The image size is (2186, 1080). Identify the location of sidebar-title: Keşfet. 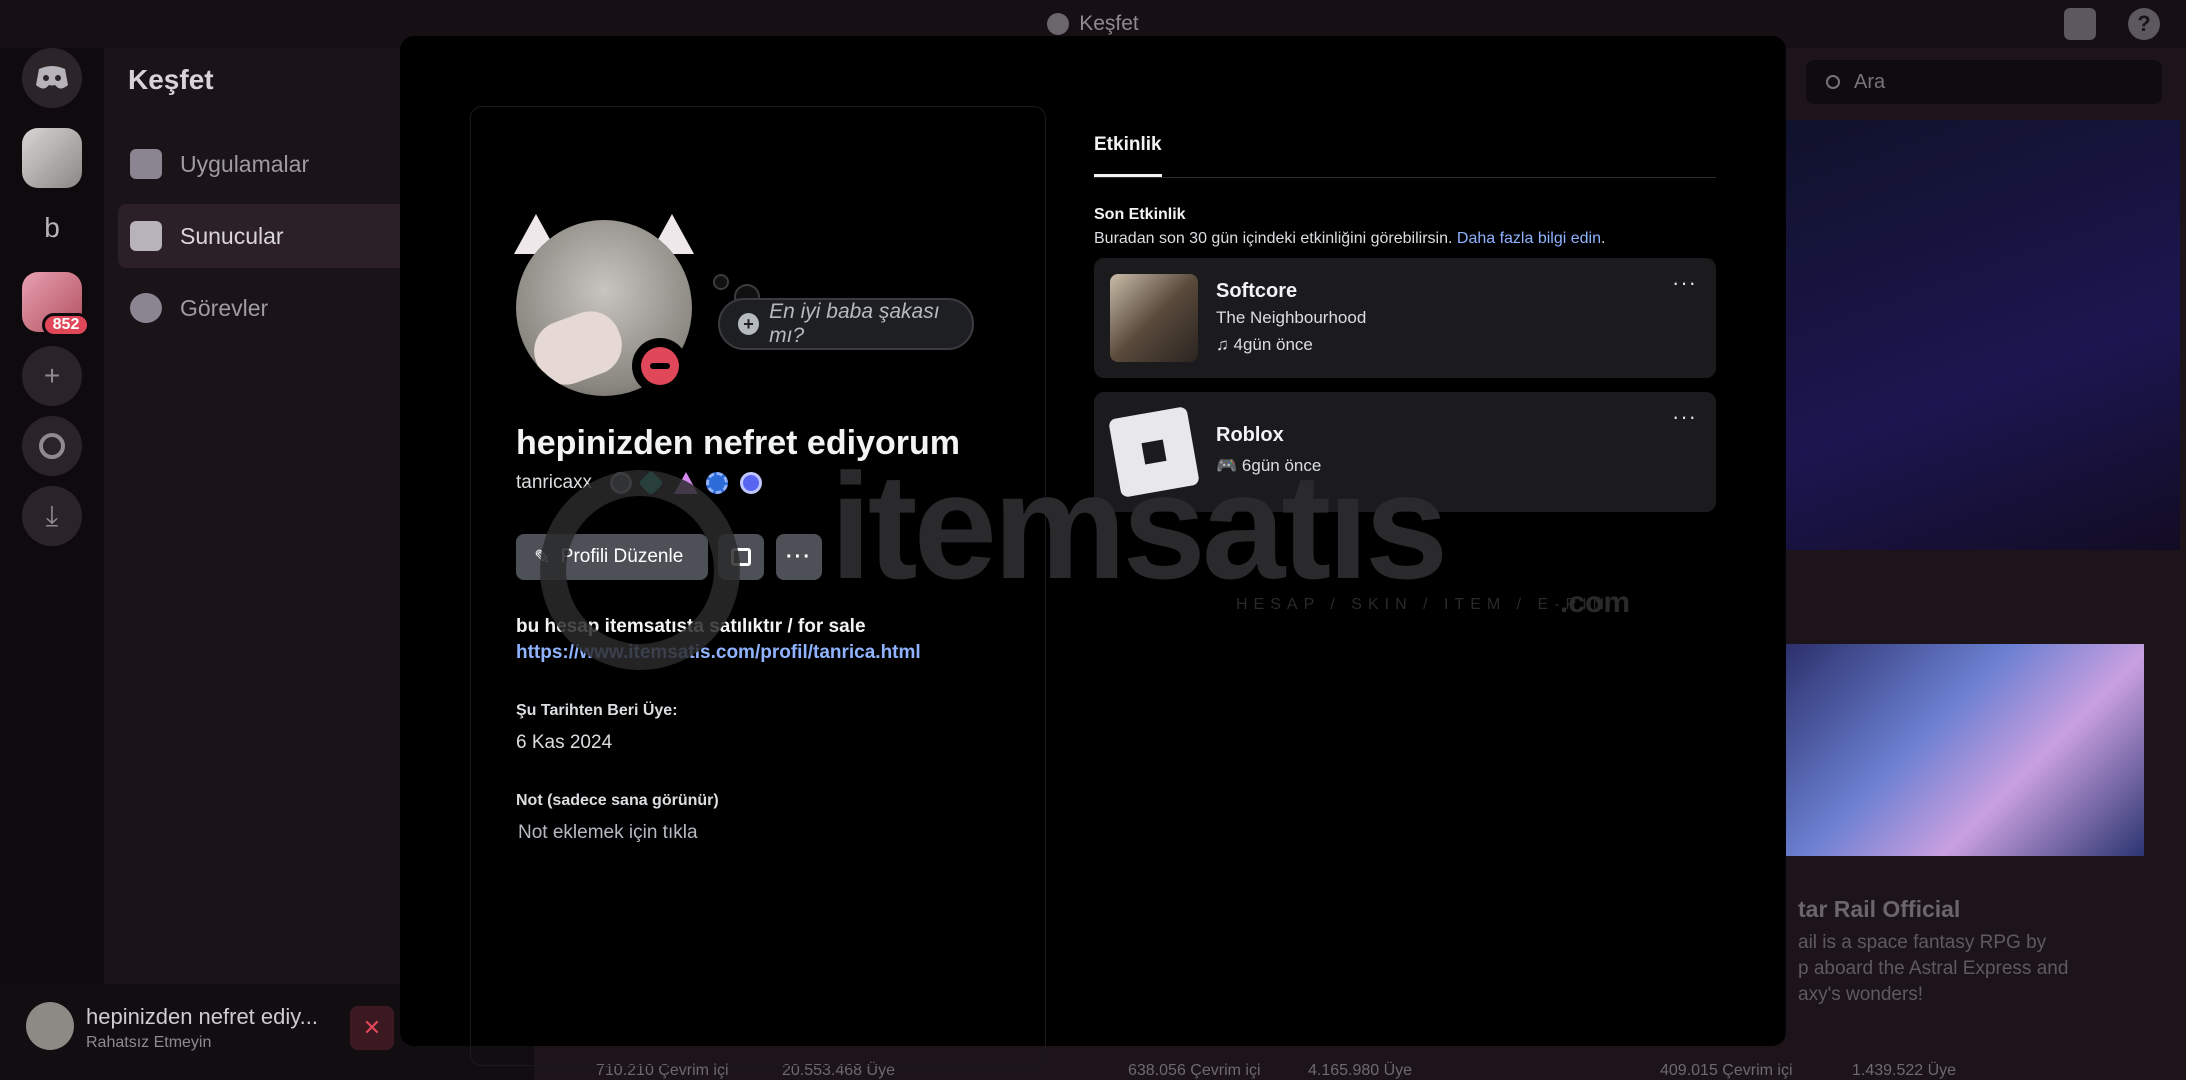
(171, 79).